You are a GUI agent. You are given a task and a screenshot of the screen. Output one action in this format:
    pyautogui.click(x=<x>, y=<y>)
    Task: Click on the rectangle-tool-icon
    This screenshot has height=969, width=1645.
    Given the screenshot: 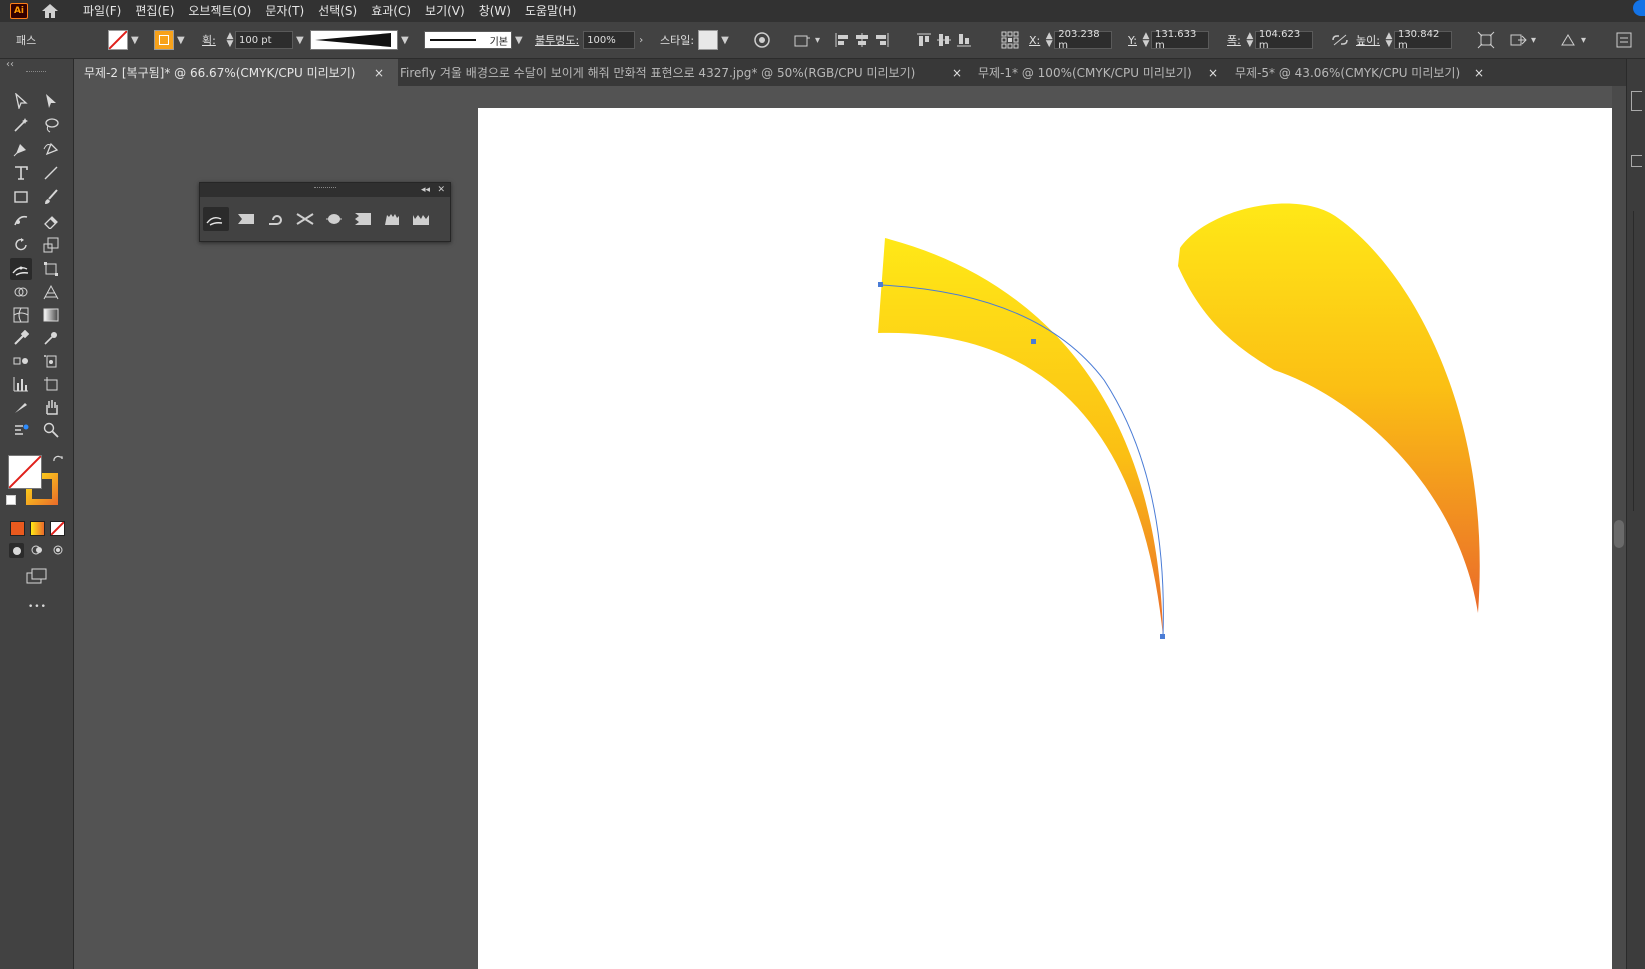 What is the action you would take?
    pyautogui.click(x=21, y=197)
    